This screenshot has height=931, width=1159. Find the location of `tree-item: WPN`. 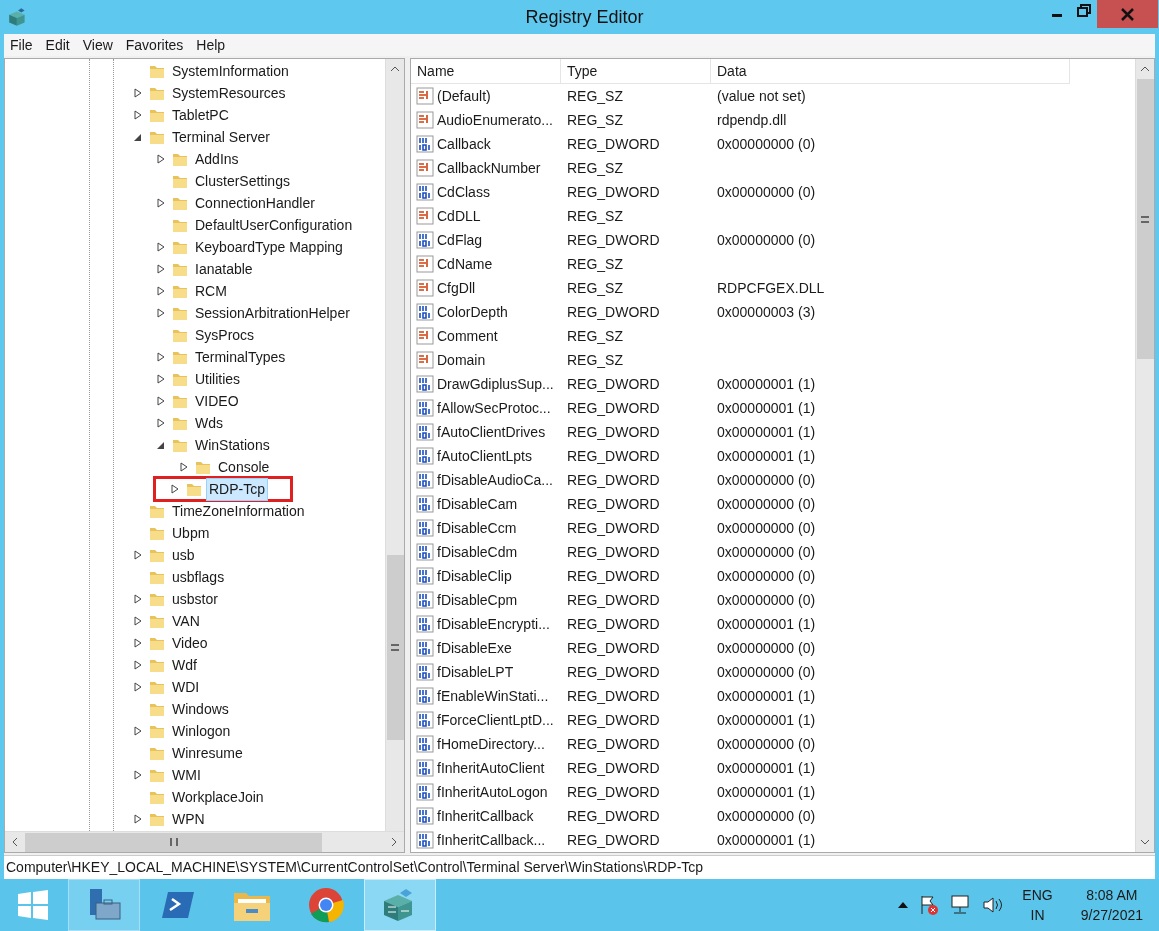

tree-item: WPN is located at coordinates (188, 819).